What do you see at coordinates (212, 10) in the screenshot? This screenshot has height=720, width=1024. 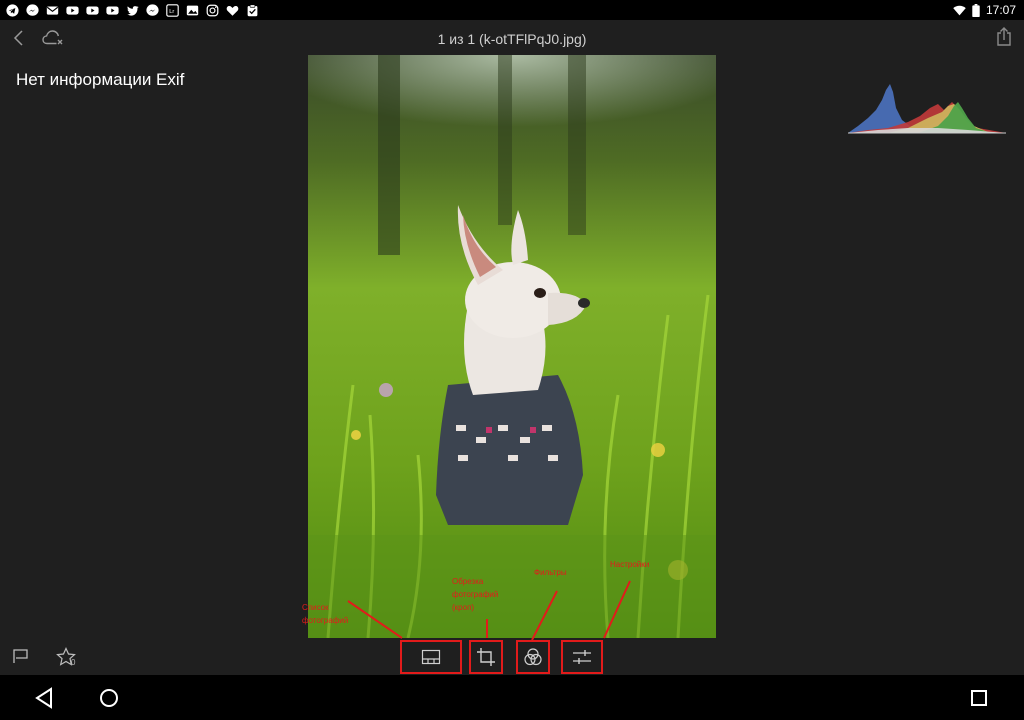 I see `instagram-icon` at bounding box center [212, 10].